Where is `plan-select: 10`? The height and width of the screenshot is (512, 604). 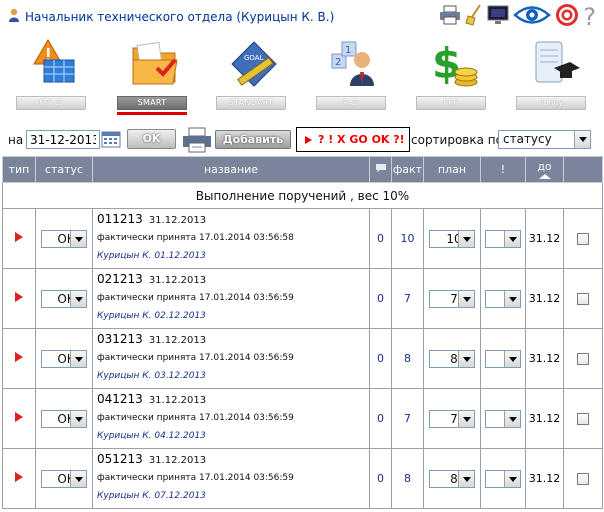 plan-select: 10 is located at coordinates (452, 238).